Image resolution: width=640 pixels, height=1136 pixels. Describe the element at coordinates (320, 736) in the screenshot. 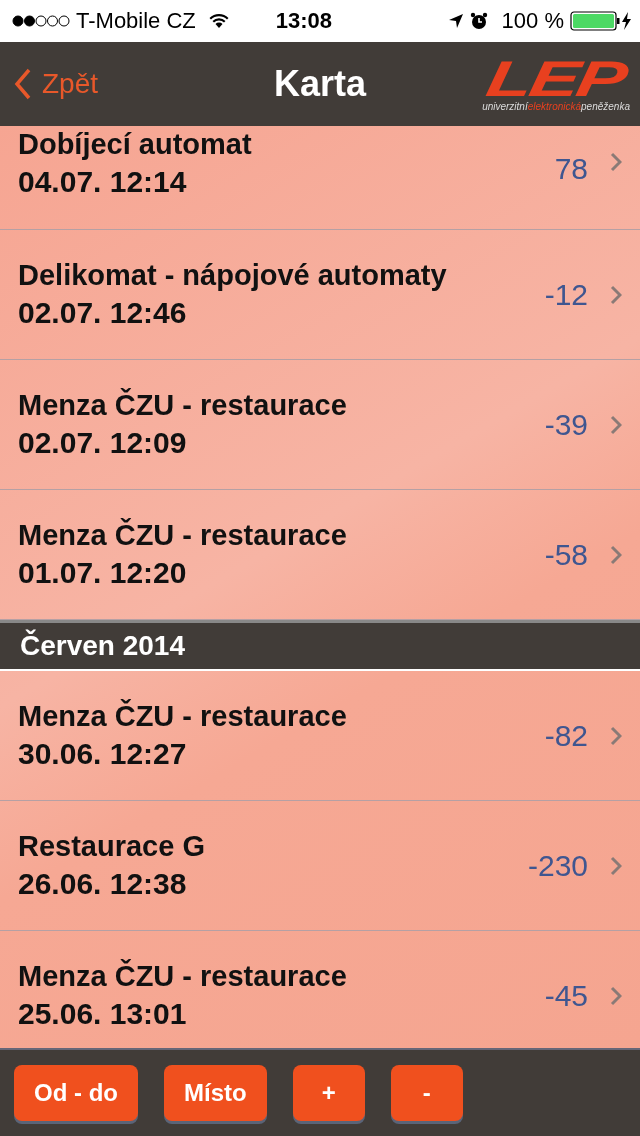

I see `transaction-row: Menza ČZU - restaurace 30.06. 12:27 -82` at that location.